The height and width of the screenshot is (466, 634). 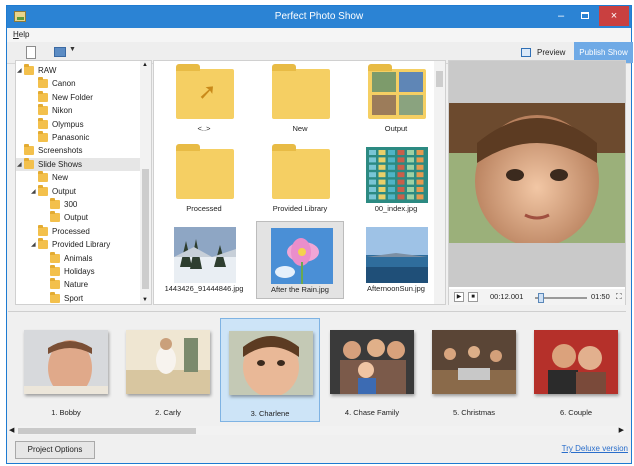 What do you see at coordinates (204, 208) in the screenshot?
I see `file-label: Processed` at bounding box center [204, 208].